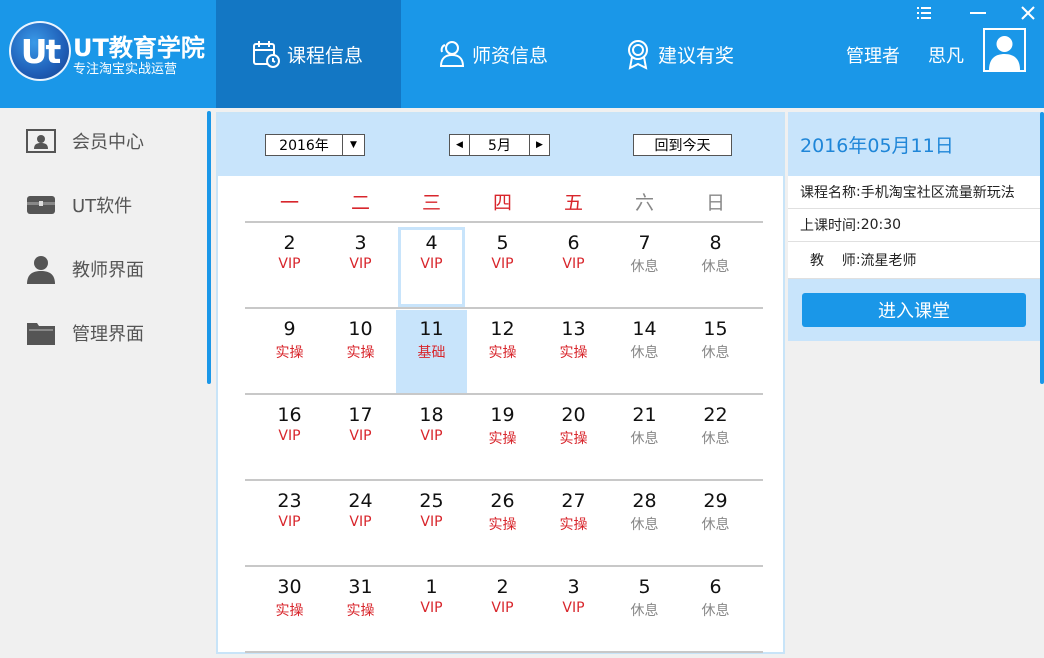 Image resolution: width=1044 pixels, height=658 pixels. I want to click on month-stepper: ◀ 5月 ▶, so click(499, 145).